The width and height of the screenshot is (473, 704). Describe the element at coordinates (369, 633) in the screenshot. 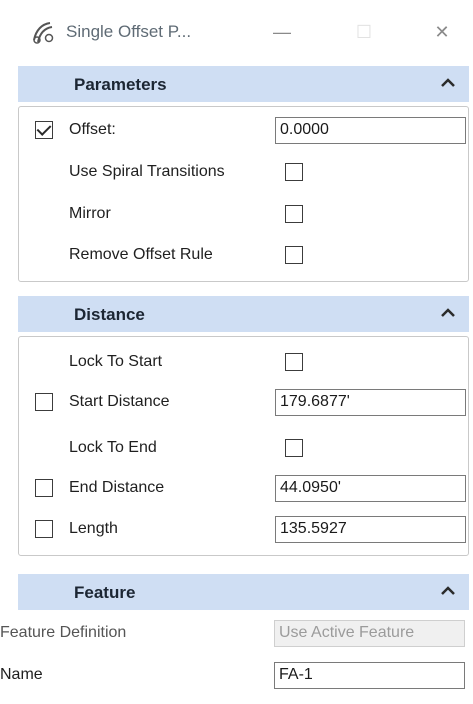

I see `feature-definition-select: Use Active Feature` at that location.